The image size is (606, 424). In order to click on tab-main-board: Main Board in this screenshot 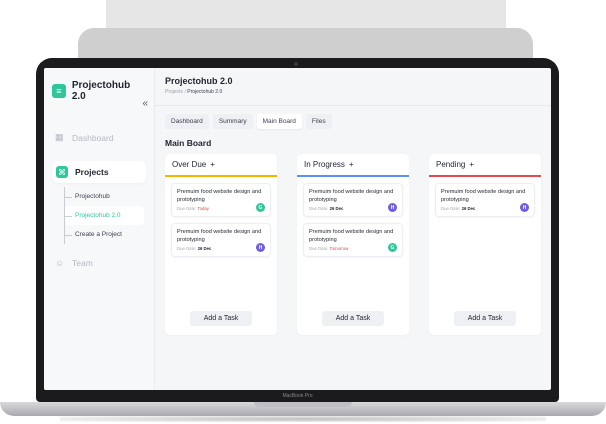, I will do `click(279, 121)`.